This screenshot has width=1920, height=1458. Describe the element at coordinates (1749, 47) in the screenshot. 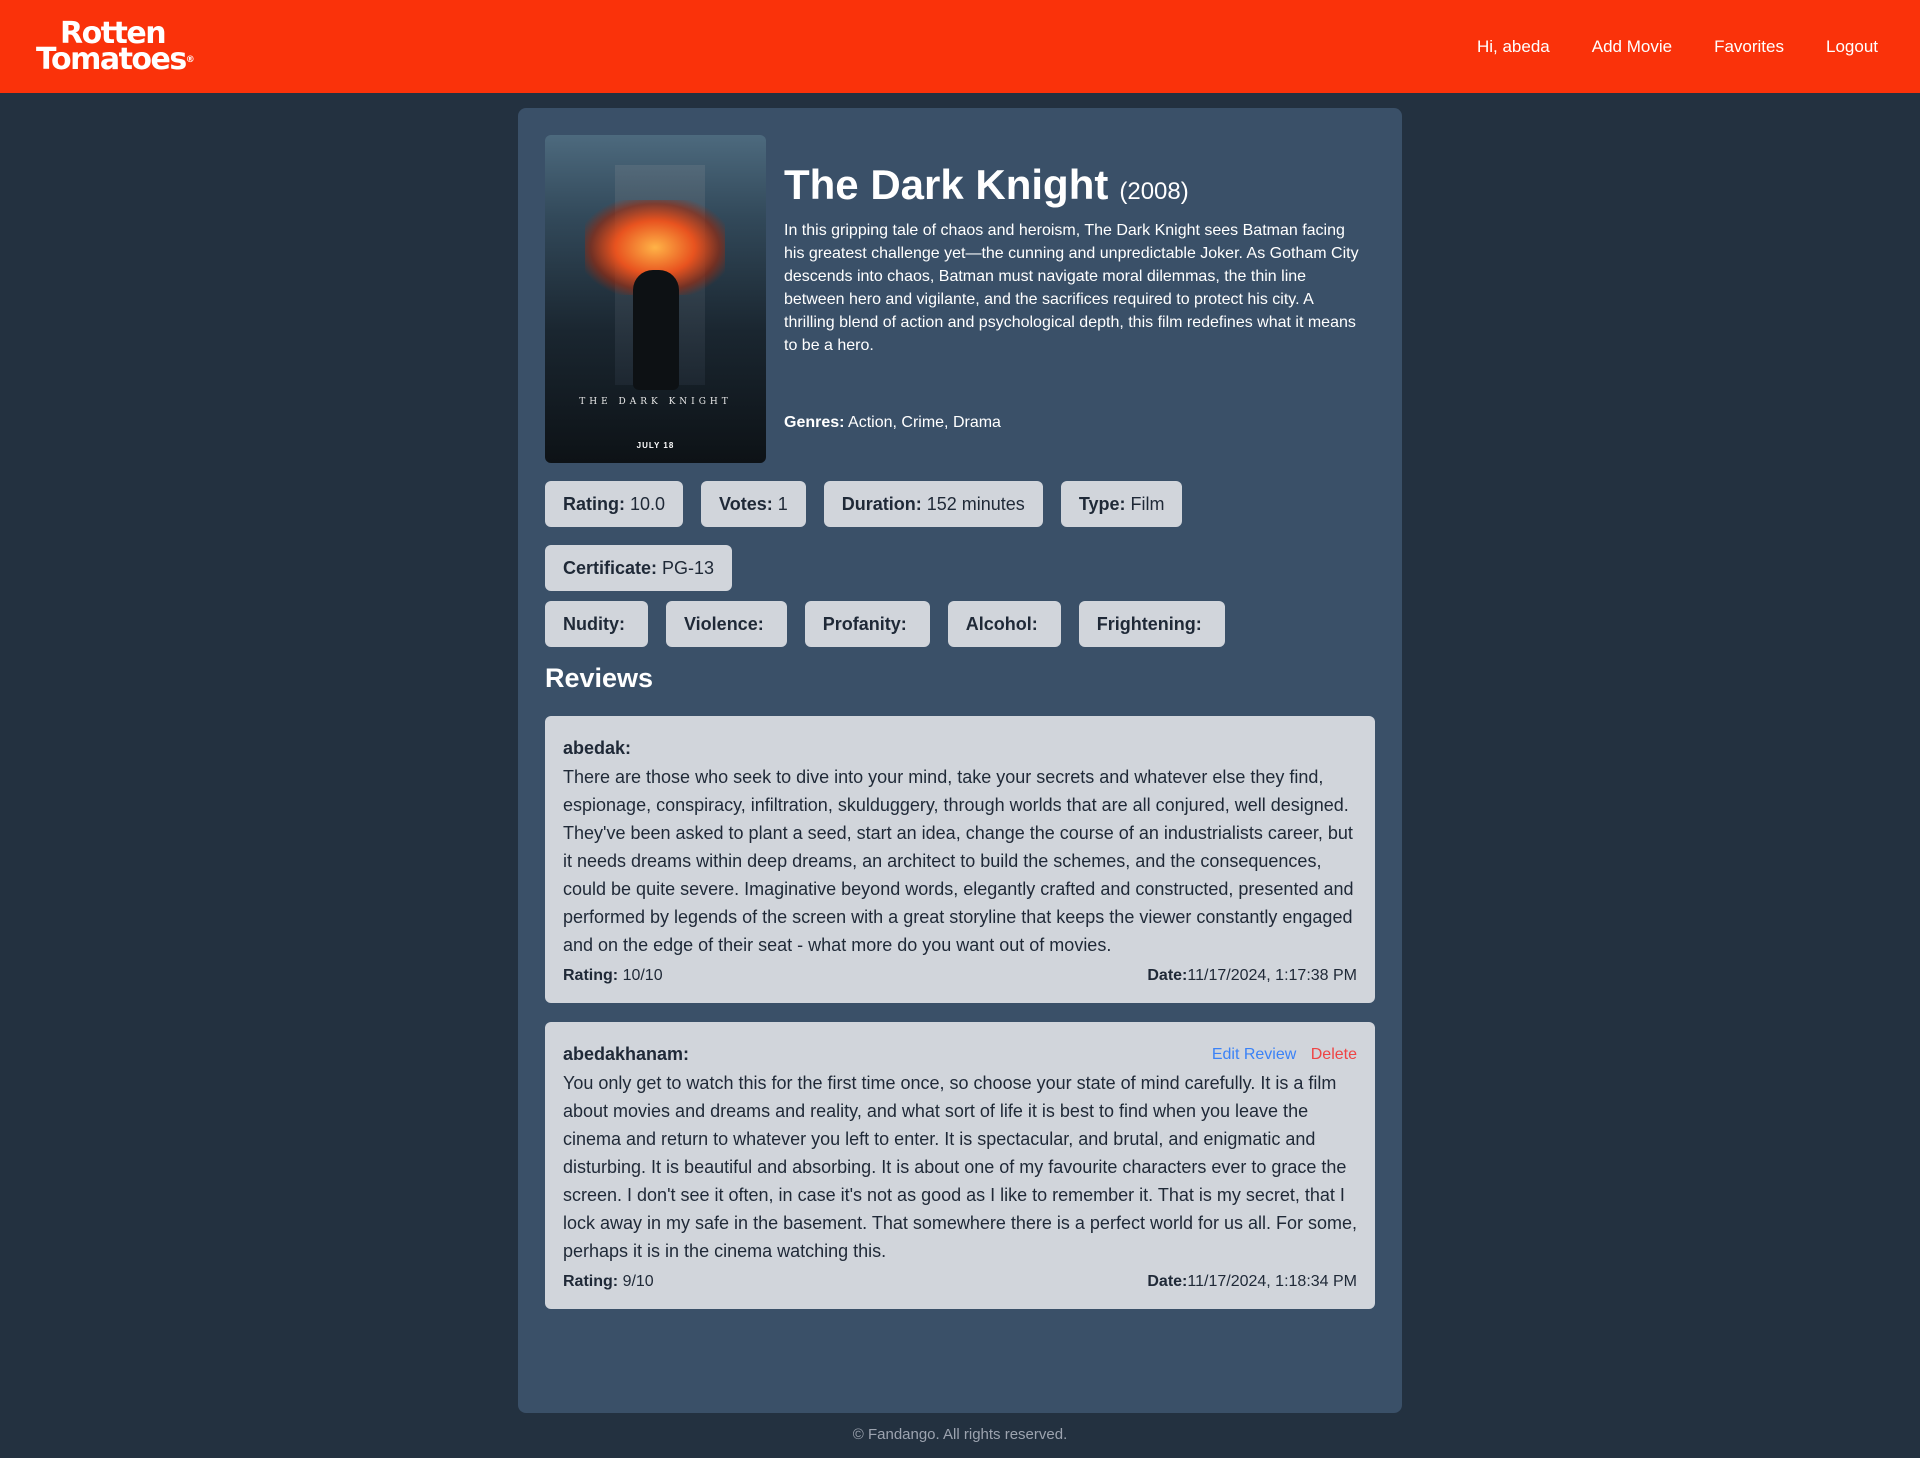

I see `nav-favorites-link: Favorites` at that location.